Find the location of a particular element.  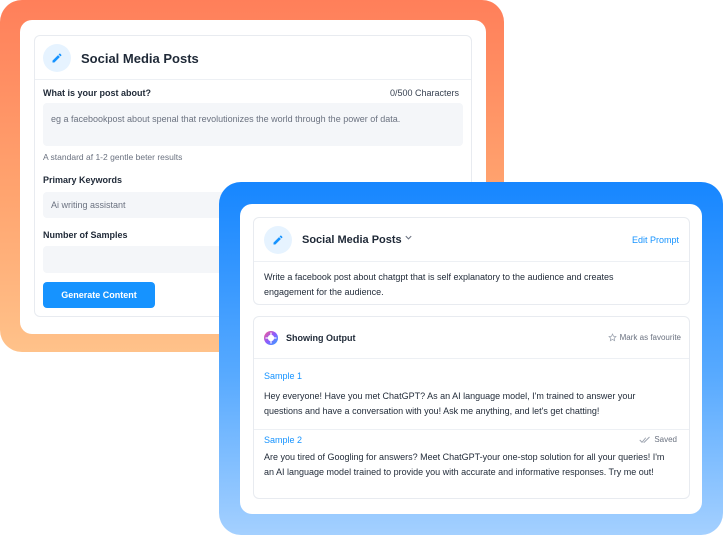

chevron-down-icon is located at coordinates (408, 239).